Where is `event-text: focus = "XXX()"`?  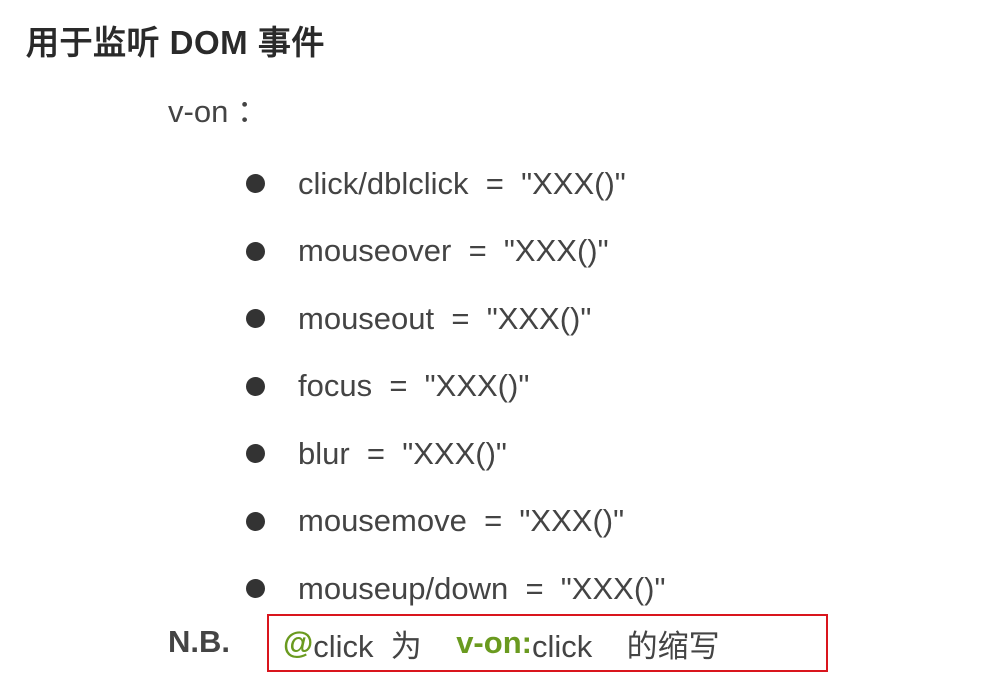 event-text: focus = "XXX()" is located at coordinates (414, 386).